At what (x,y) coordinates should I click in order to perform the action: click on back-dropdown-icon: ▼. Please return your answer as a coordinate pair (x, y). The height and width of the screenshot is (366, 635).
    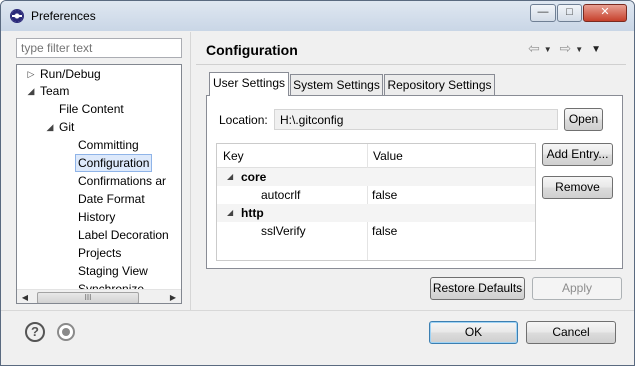
    Looking at the image, I should click on (548, 49).